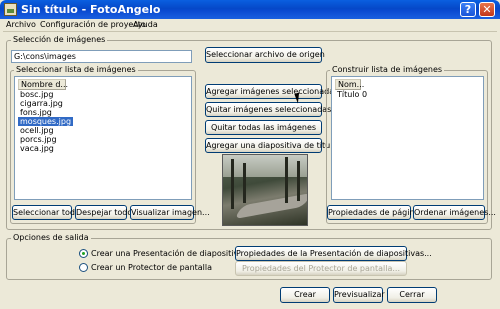 Image resolution: width=500 pixels, height=309 pixels. Describe the element at coordinates (145, 24) in the screenshot. I see `menu-ayuda: Ayuda` at that location.